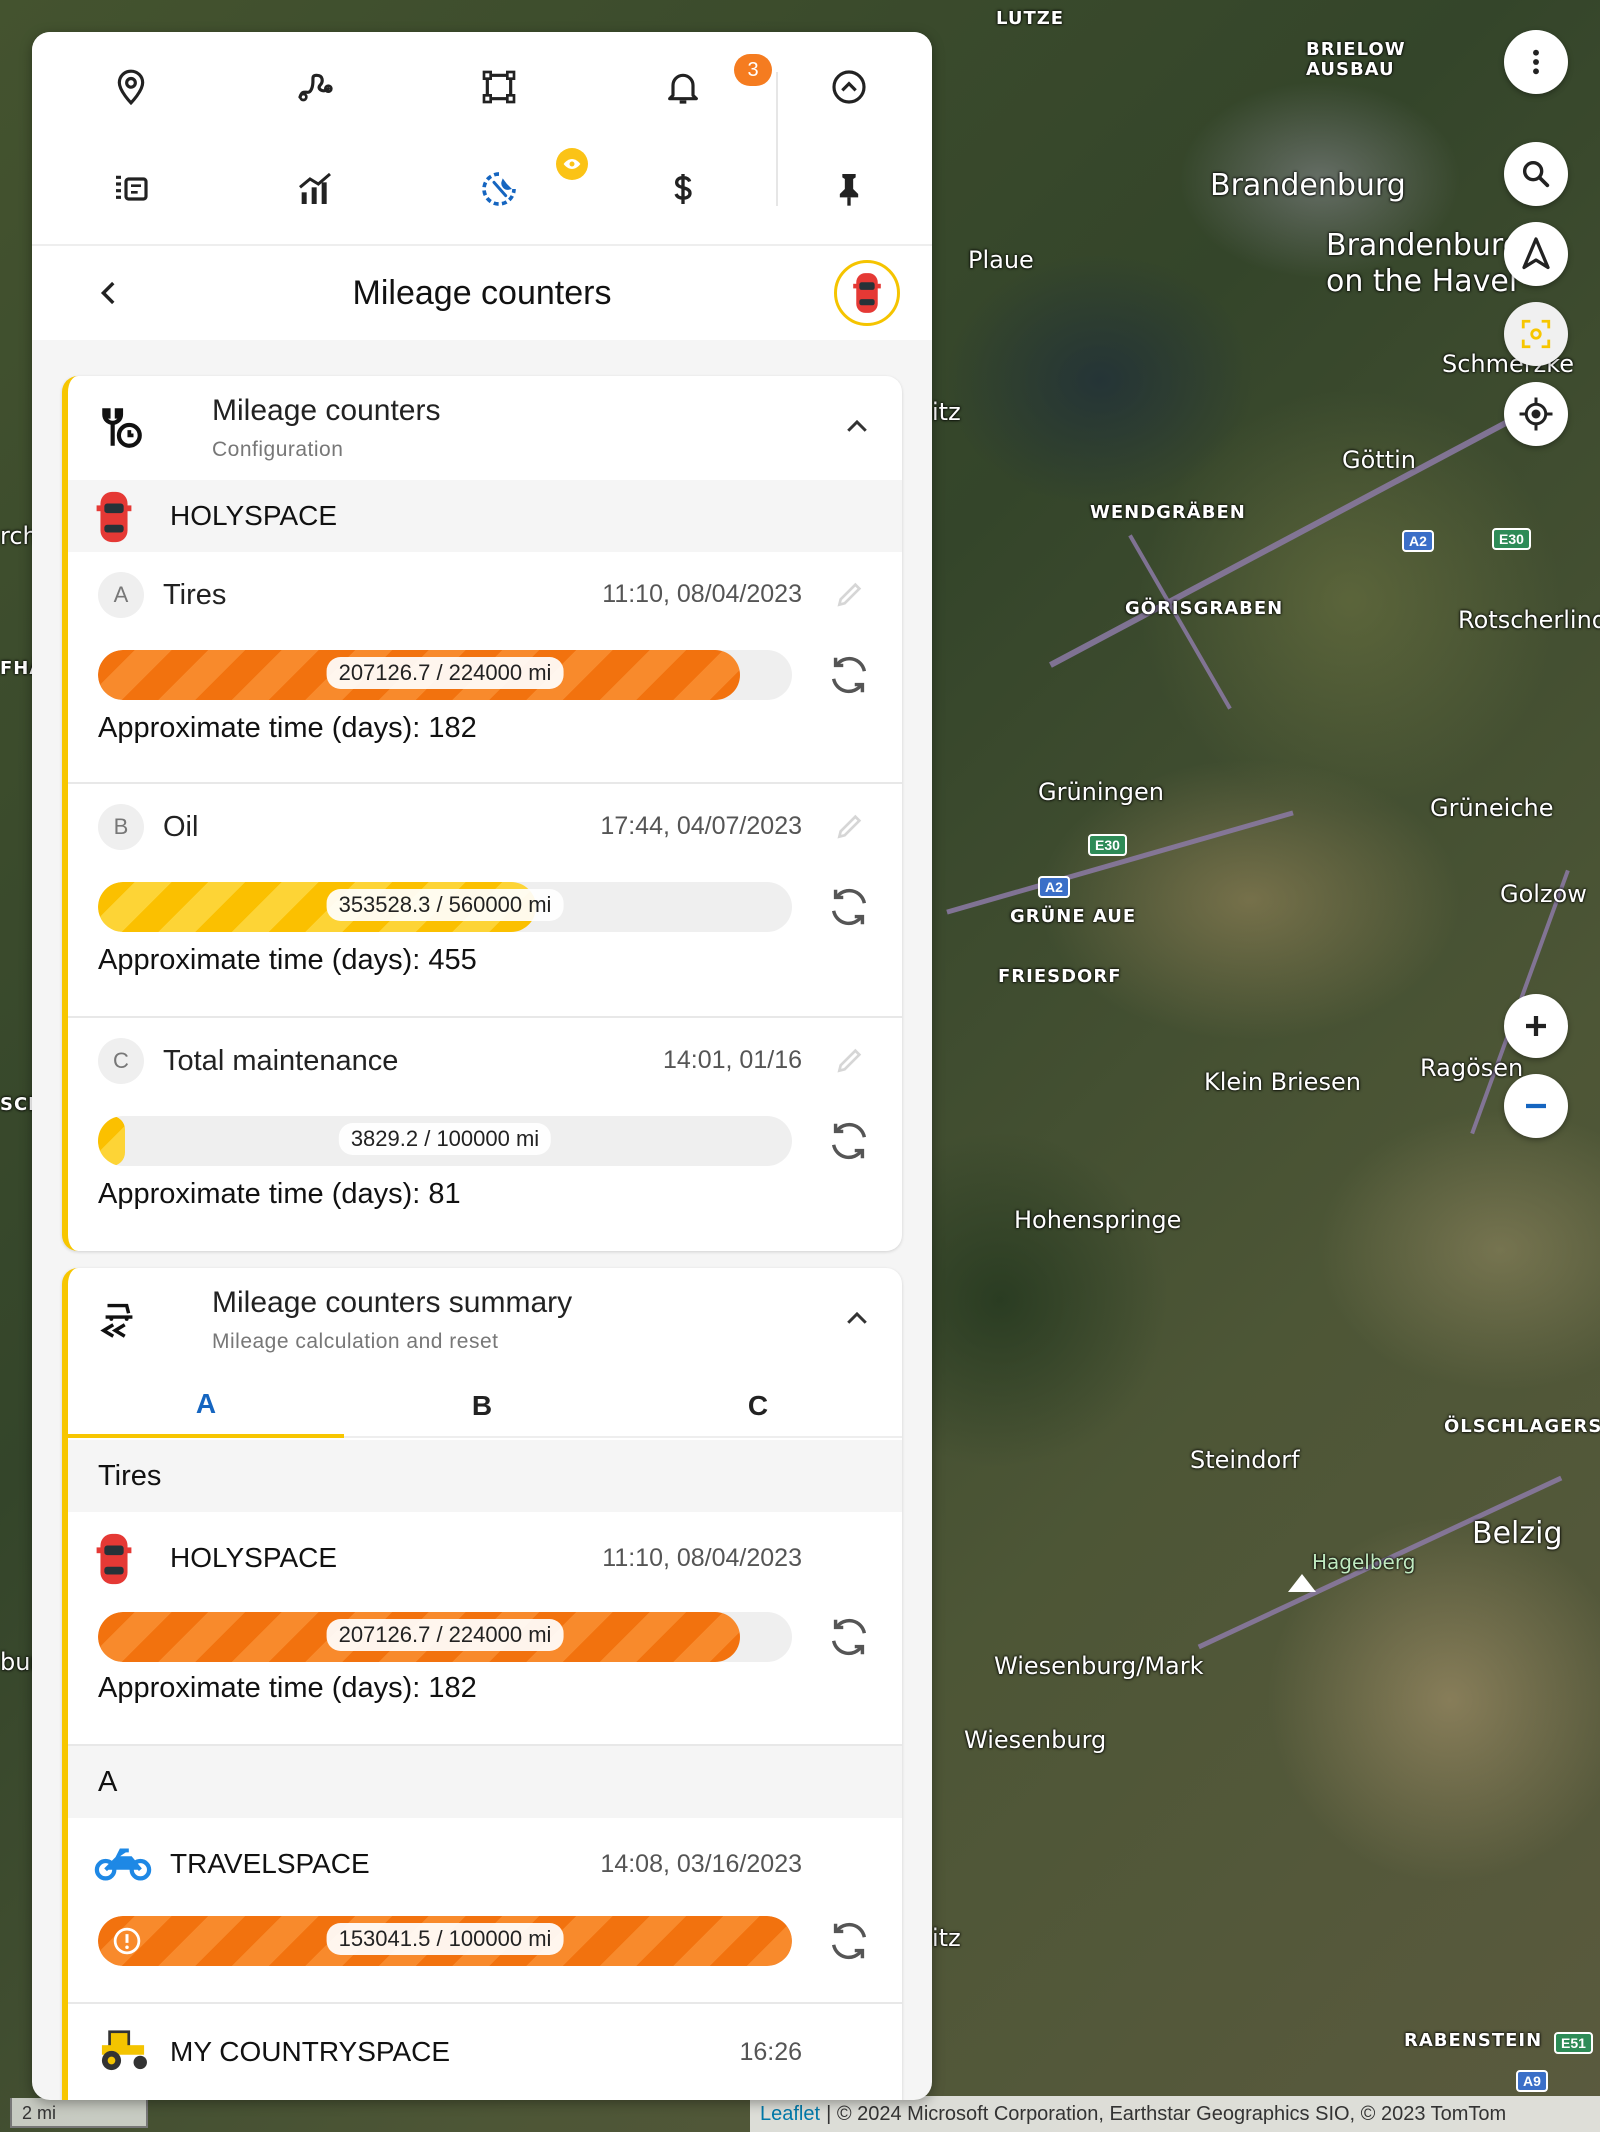 The image size is (1600, 2132). I want to click on map-label: itz, so click(946, 412).